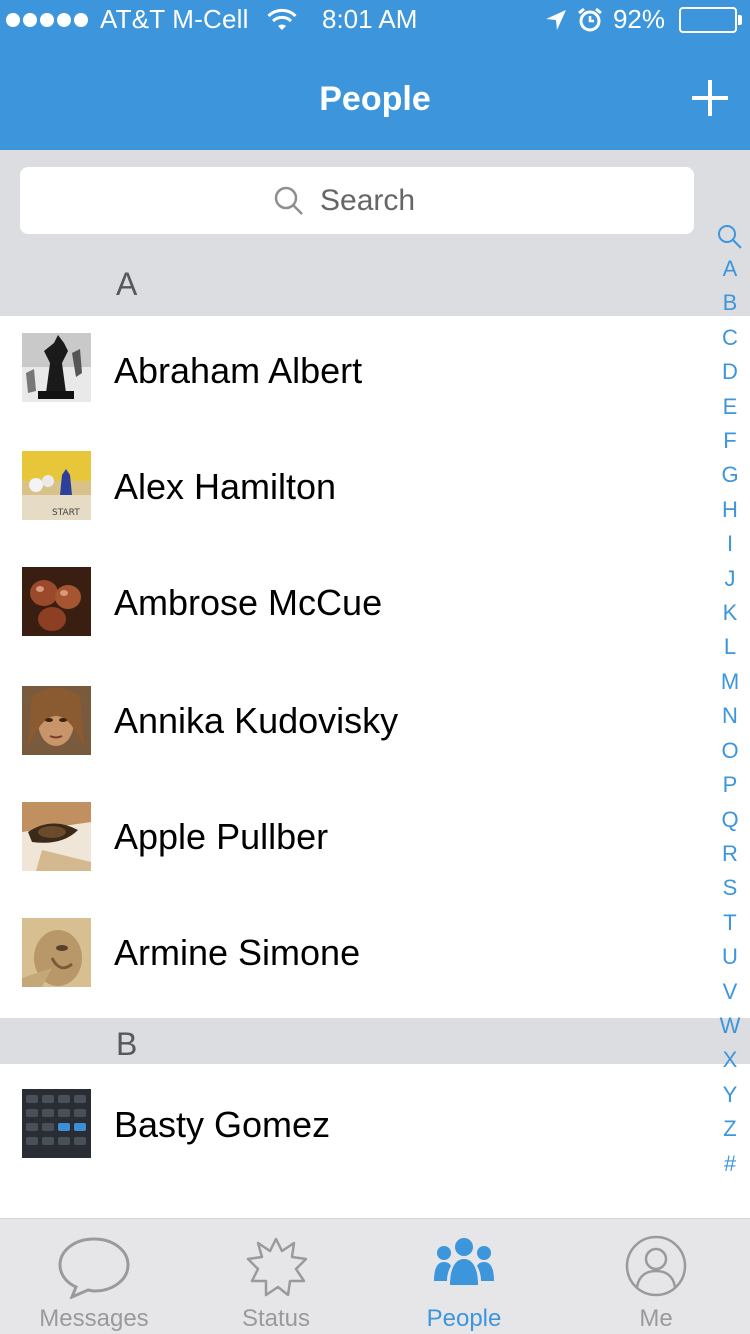 The height and width of the screenshot is (1334, 750). What do you see at coordinates (730, 510) in the screenshot?
I see `index-letter: H` at bounding box center [730, 510].